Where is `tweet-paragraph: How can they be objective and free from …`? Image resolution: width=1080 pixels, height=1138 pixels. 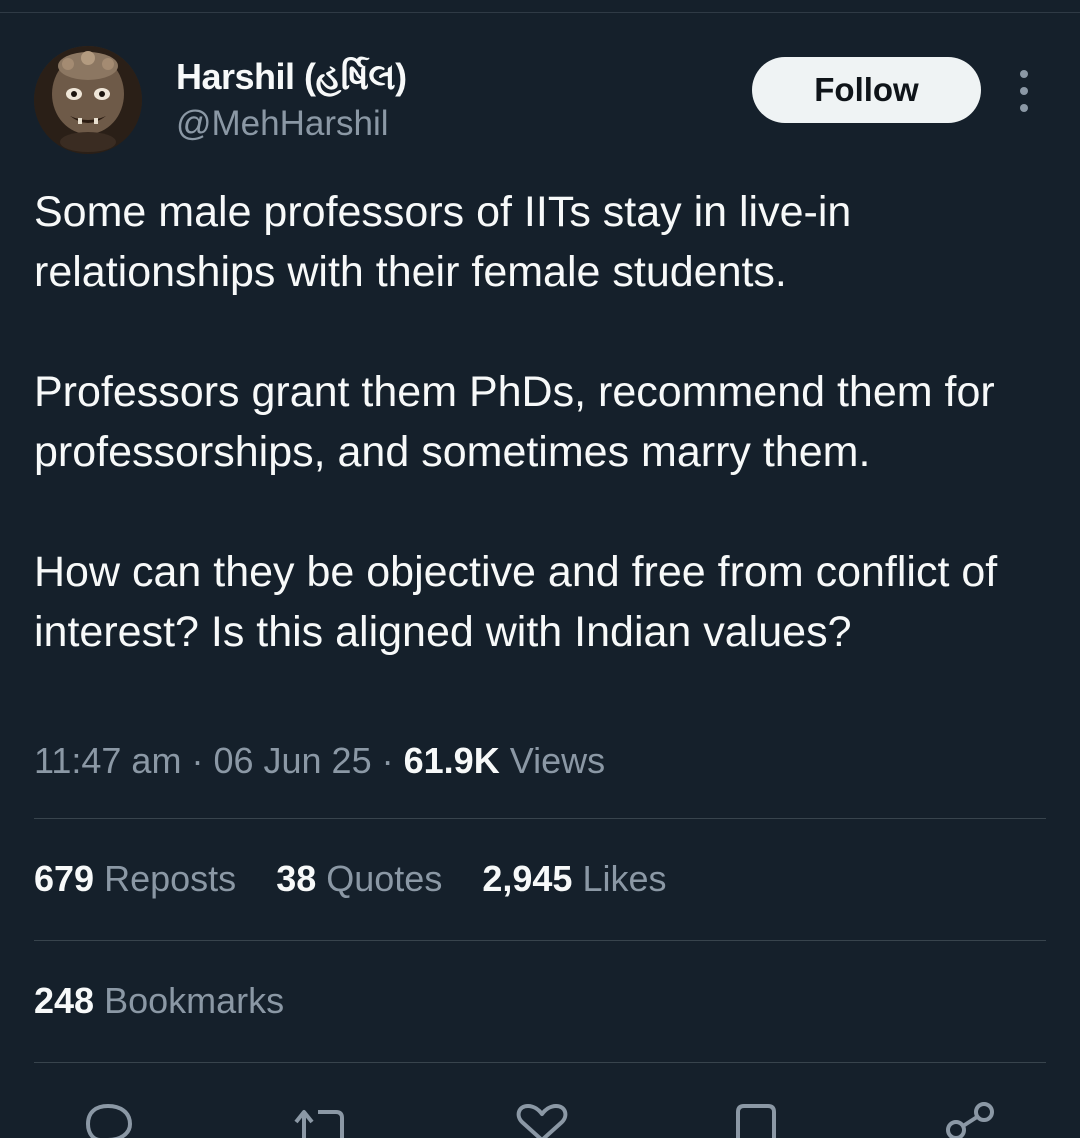 tweet-paragraph: How can they be objective and free from … is located at coordinates (516, 602).